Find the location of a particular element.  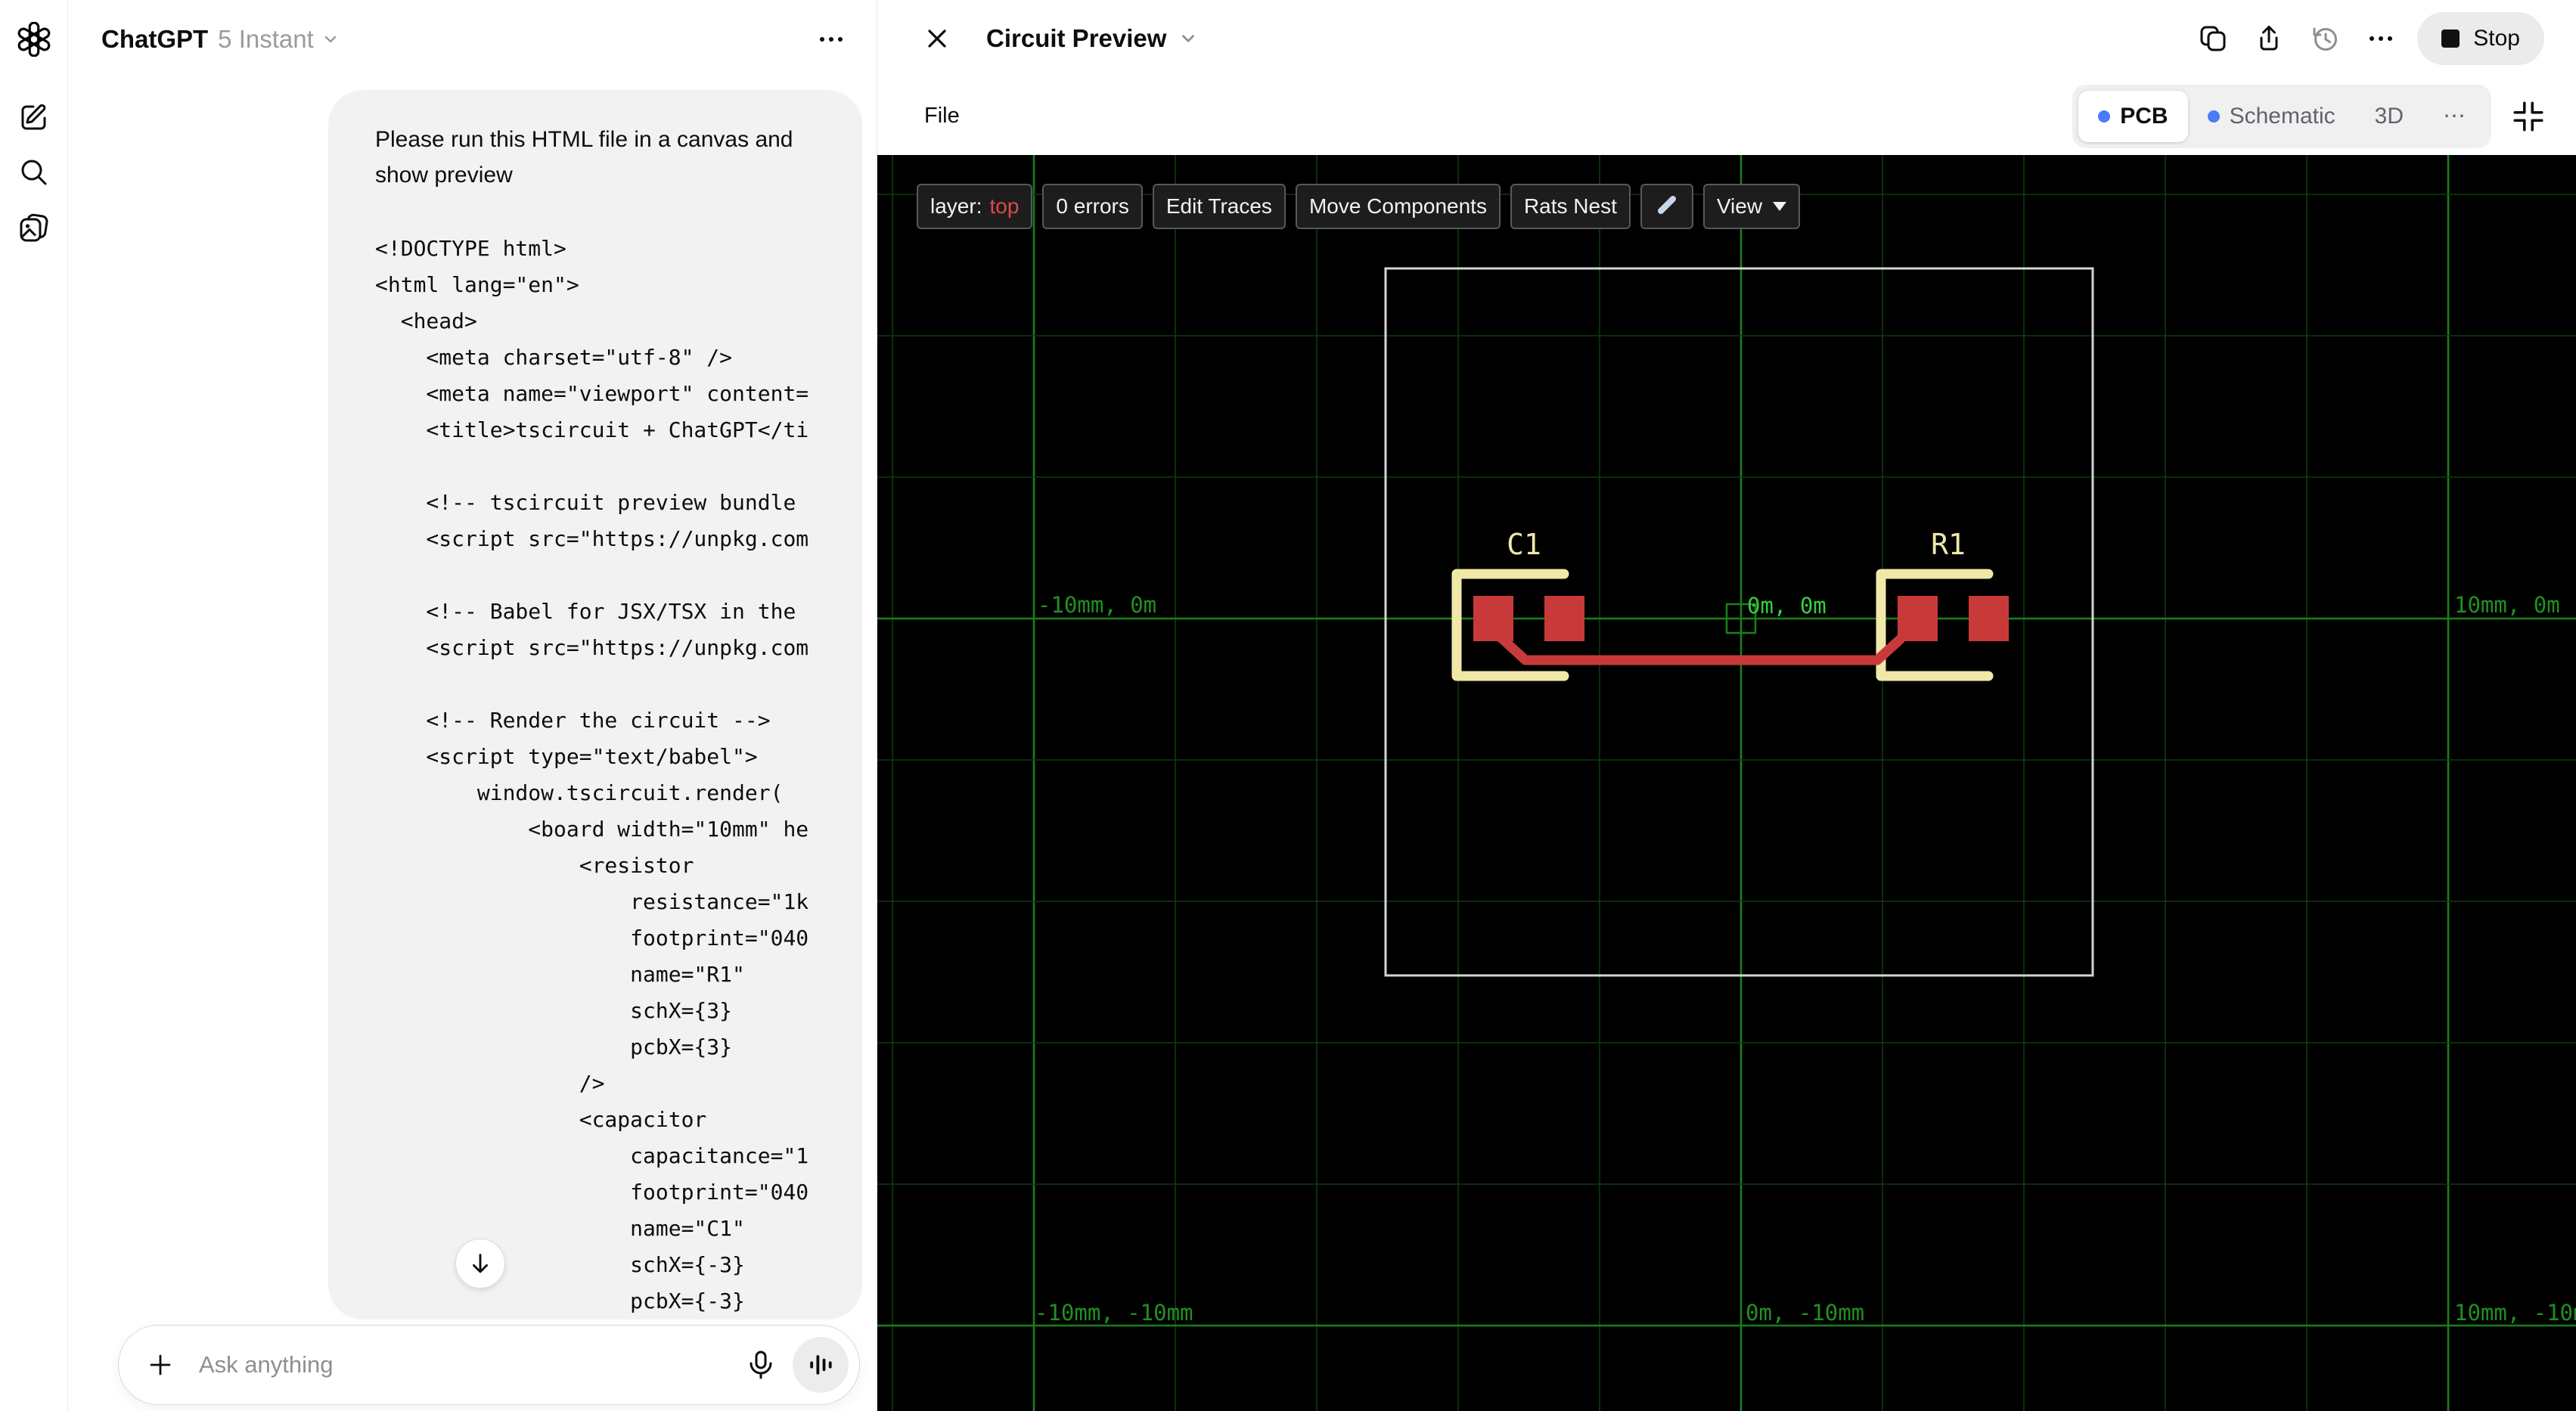

file-menu: File is located at coordinates (942, 116).